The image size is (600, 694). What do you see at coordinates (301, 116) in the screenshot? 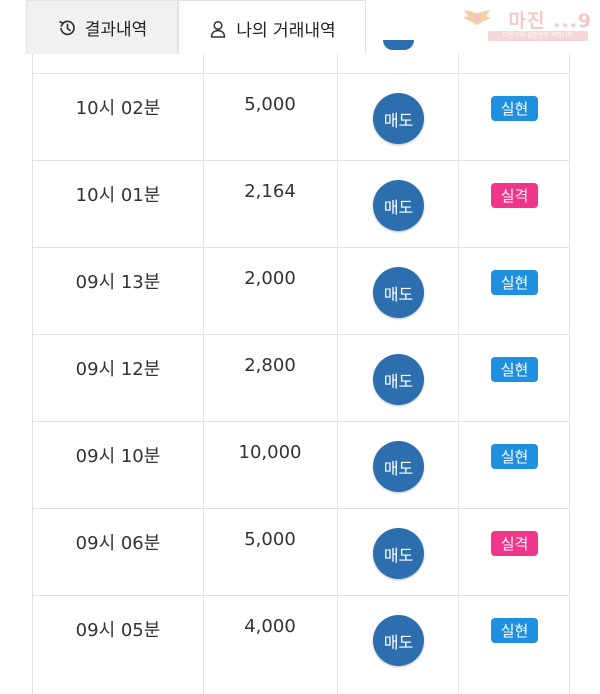
I see `table-row: 10시 02분 5,000 매도 실현` at bounding box center [301, 116].